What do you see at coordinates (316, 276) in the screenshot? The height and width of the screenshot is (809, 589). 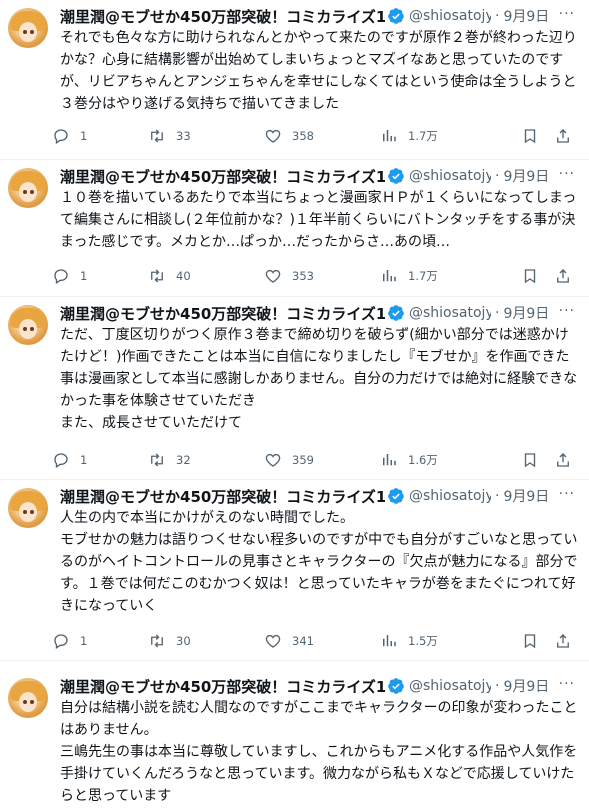 I see `action-bar: 1 40 353 1.7万` at bounding box center [316, 276].